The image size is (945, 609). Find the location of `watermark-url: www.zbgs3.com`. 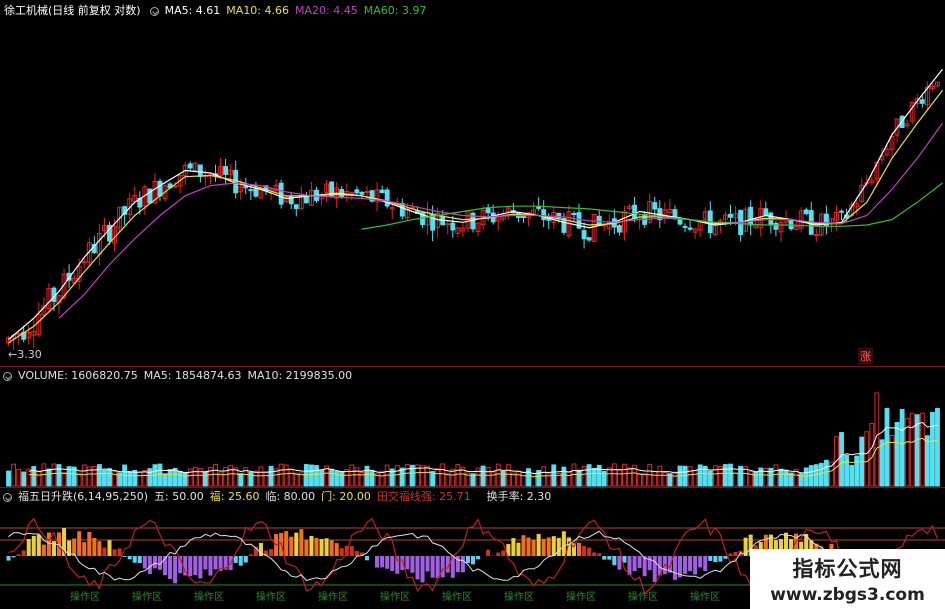

watermark-url: www.zbgs3.com is located at coordinates (847, 595).